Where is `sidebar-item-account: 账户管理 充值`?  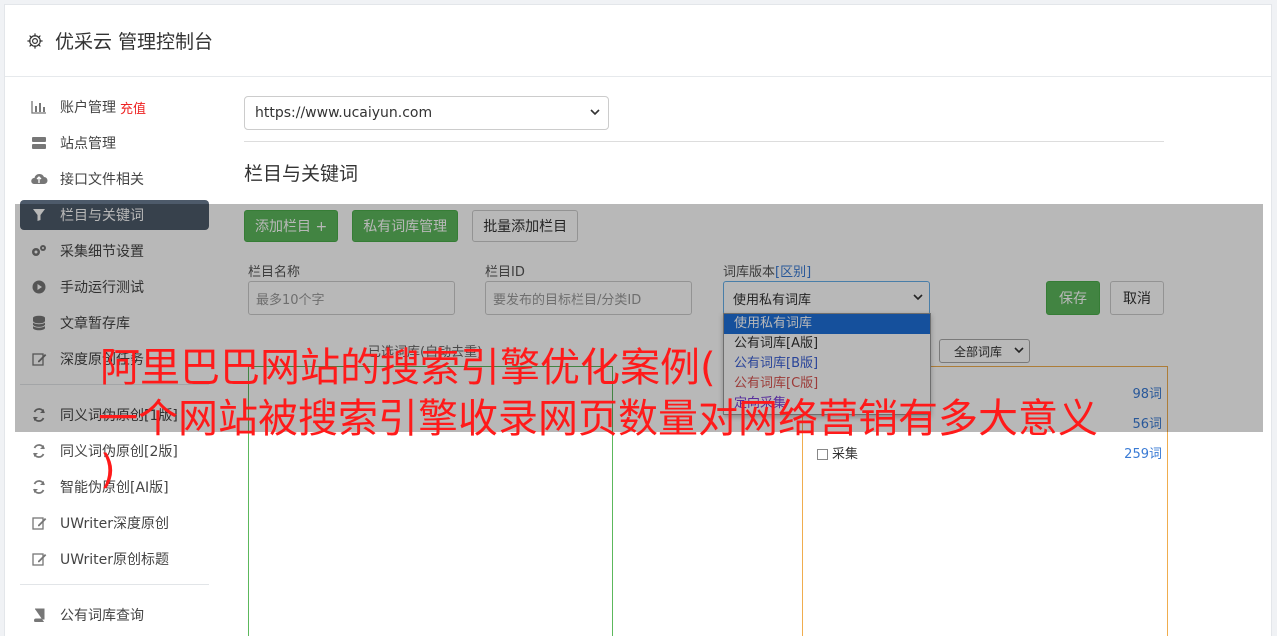
sidebar-item-account: 账户管理 充值 is located at coordinates (114, 107).